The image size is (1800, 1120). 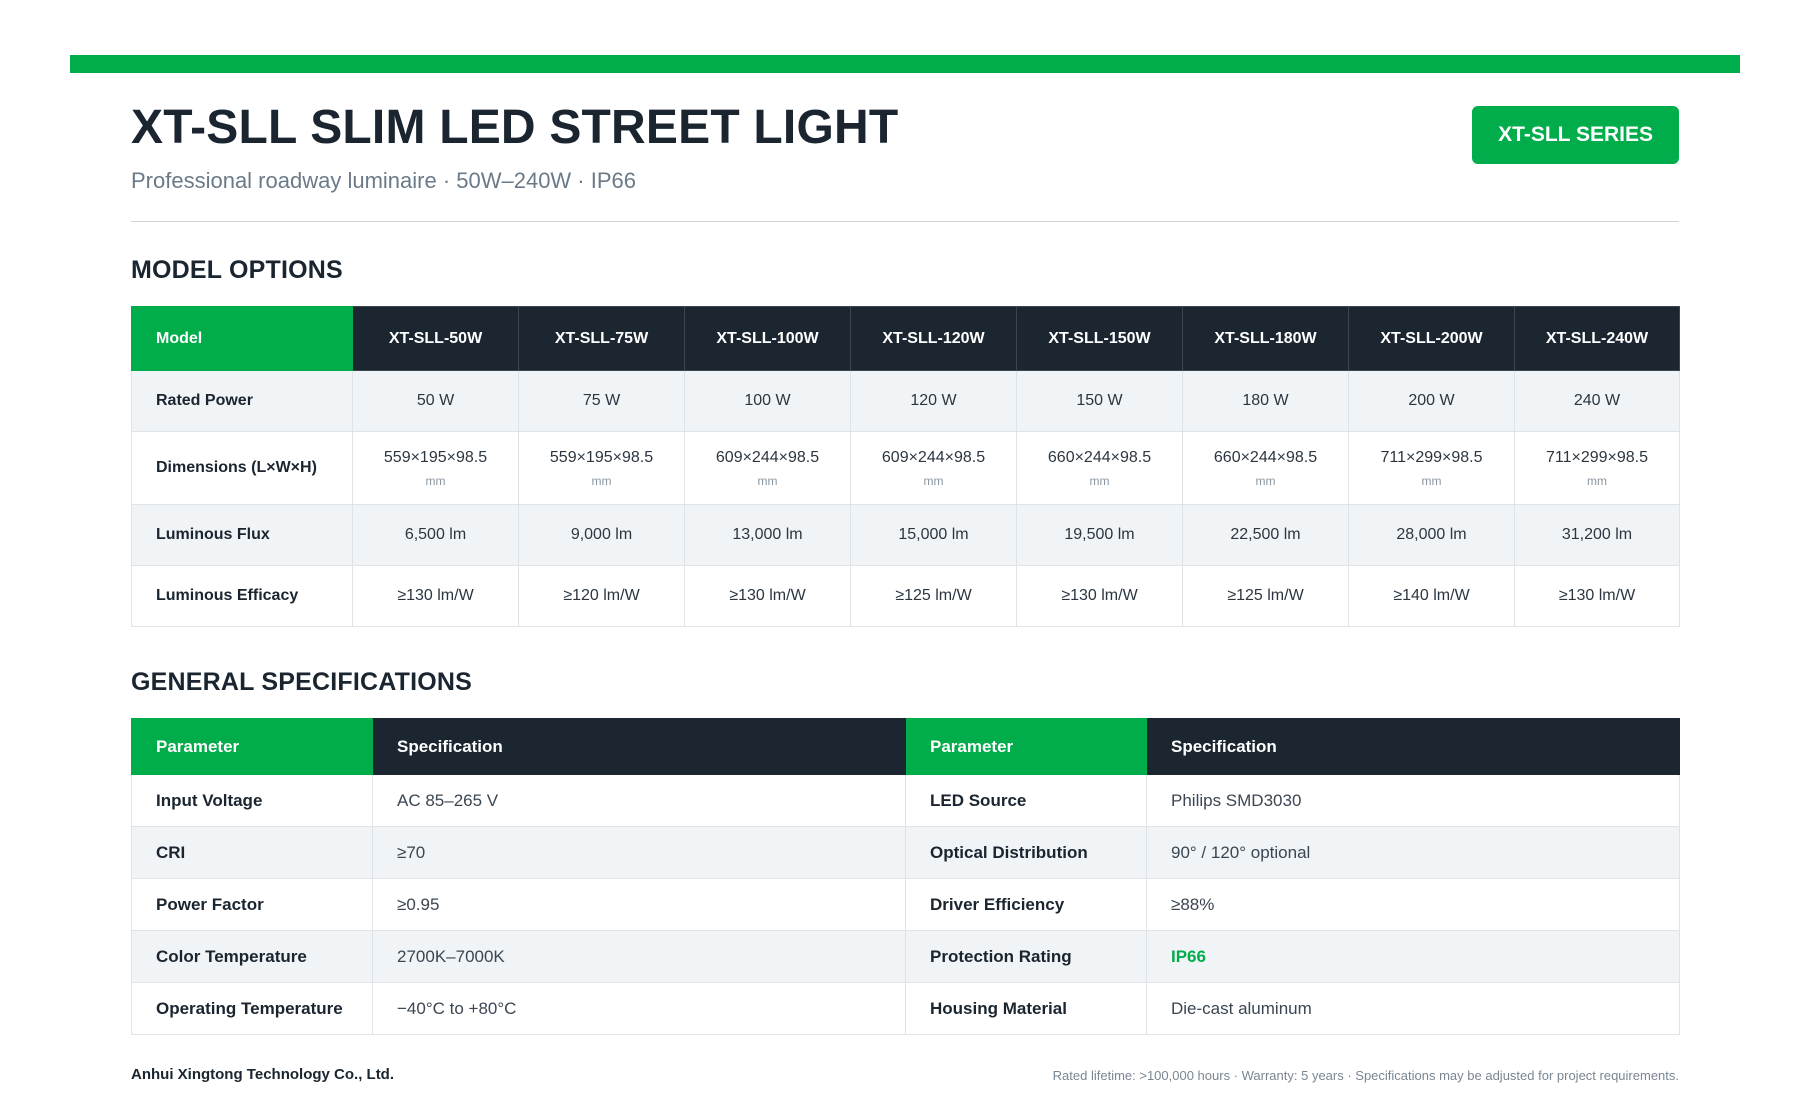 What do you see at coordinates (639, 956) in the screenshot?
I see `specification-cell: 2700K–7000K` at bounding box center [639, 956].